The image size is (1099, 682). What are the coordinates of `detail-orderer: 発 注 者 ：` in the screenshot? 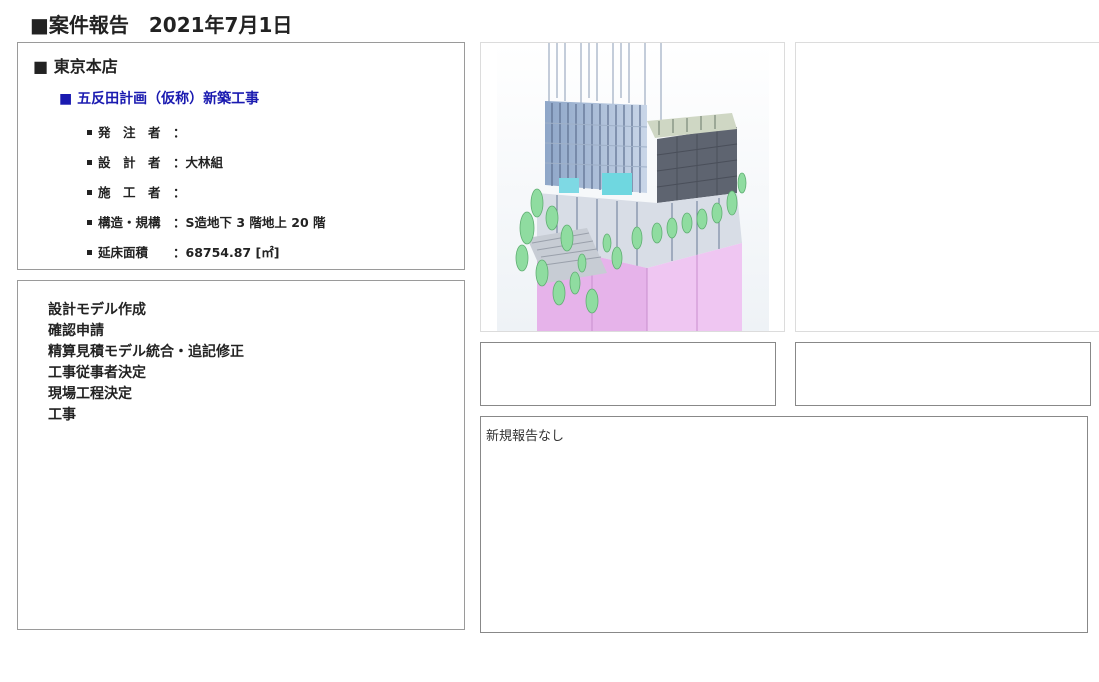 It's located at (136, 131).